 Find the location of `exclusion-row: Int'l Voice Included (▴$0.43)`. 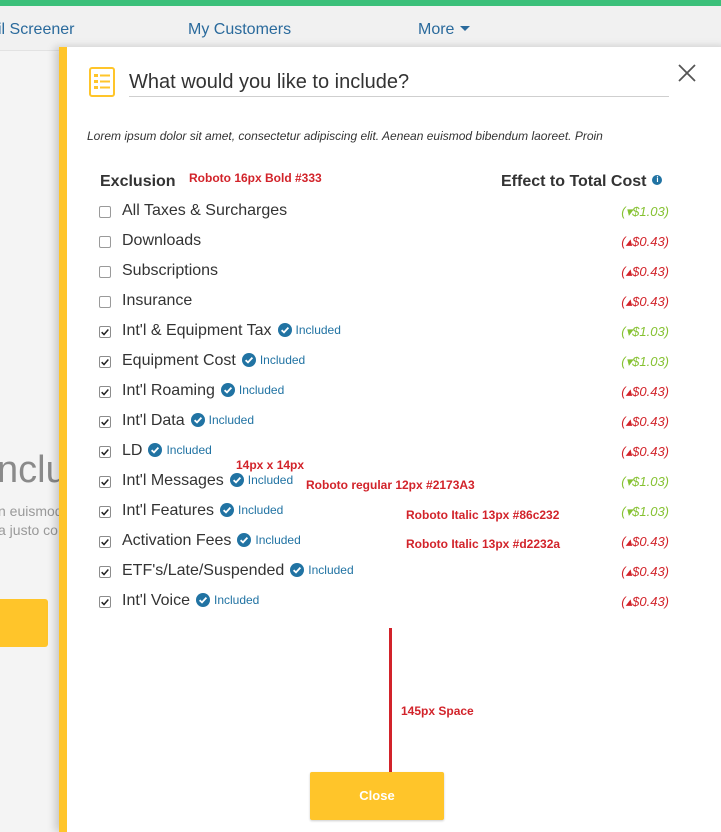

exclusion-row: Int'l Voice Included (▴$0.43) is located at coordinates (384, 607).